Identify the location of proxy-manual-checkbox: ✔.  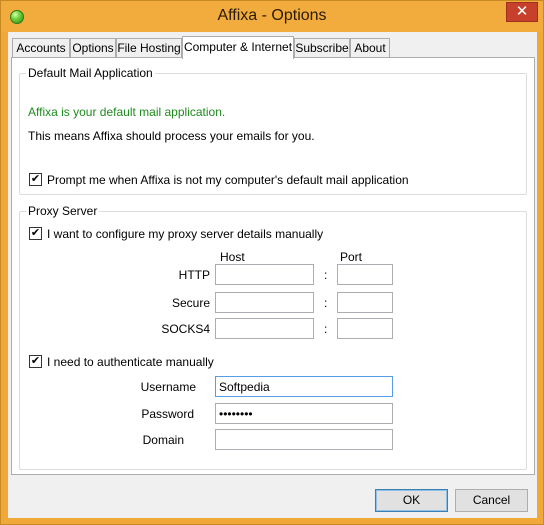
(35, 233).